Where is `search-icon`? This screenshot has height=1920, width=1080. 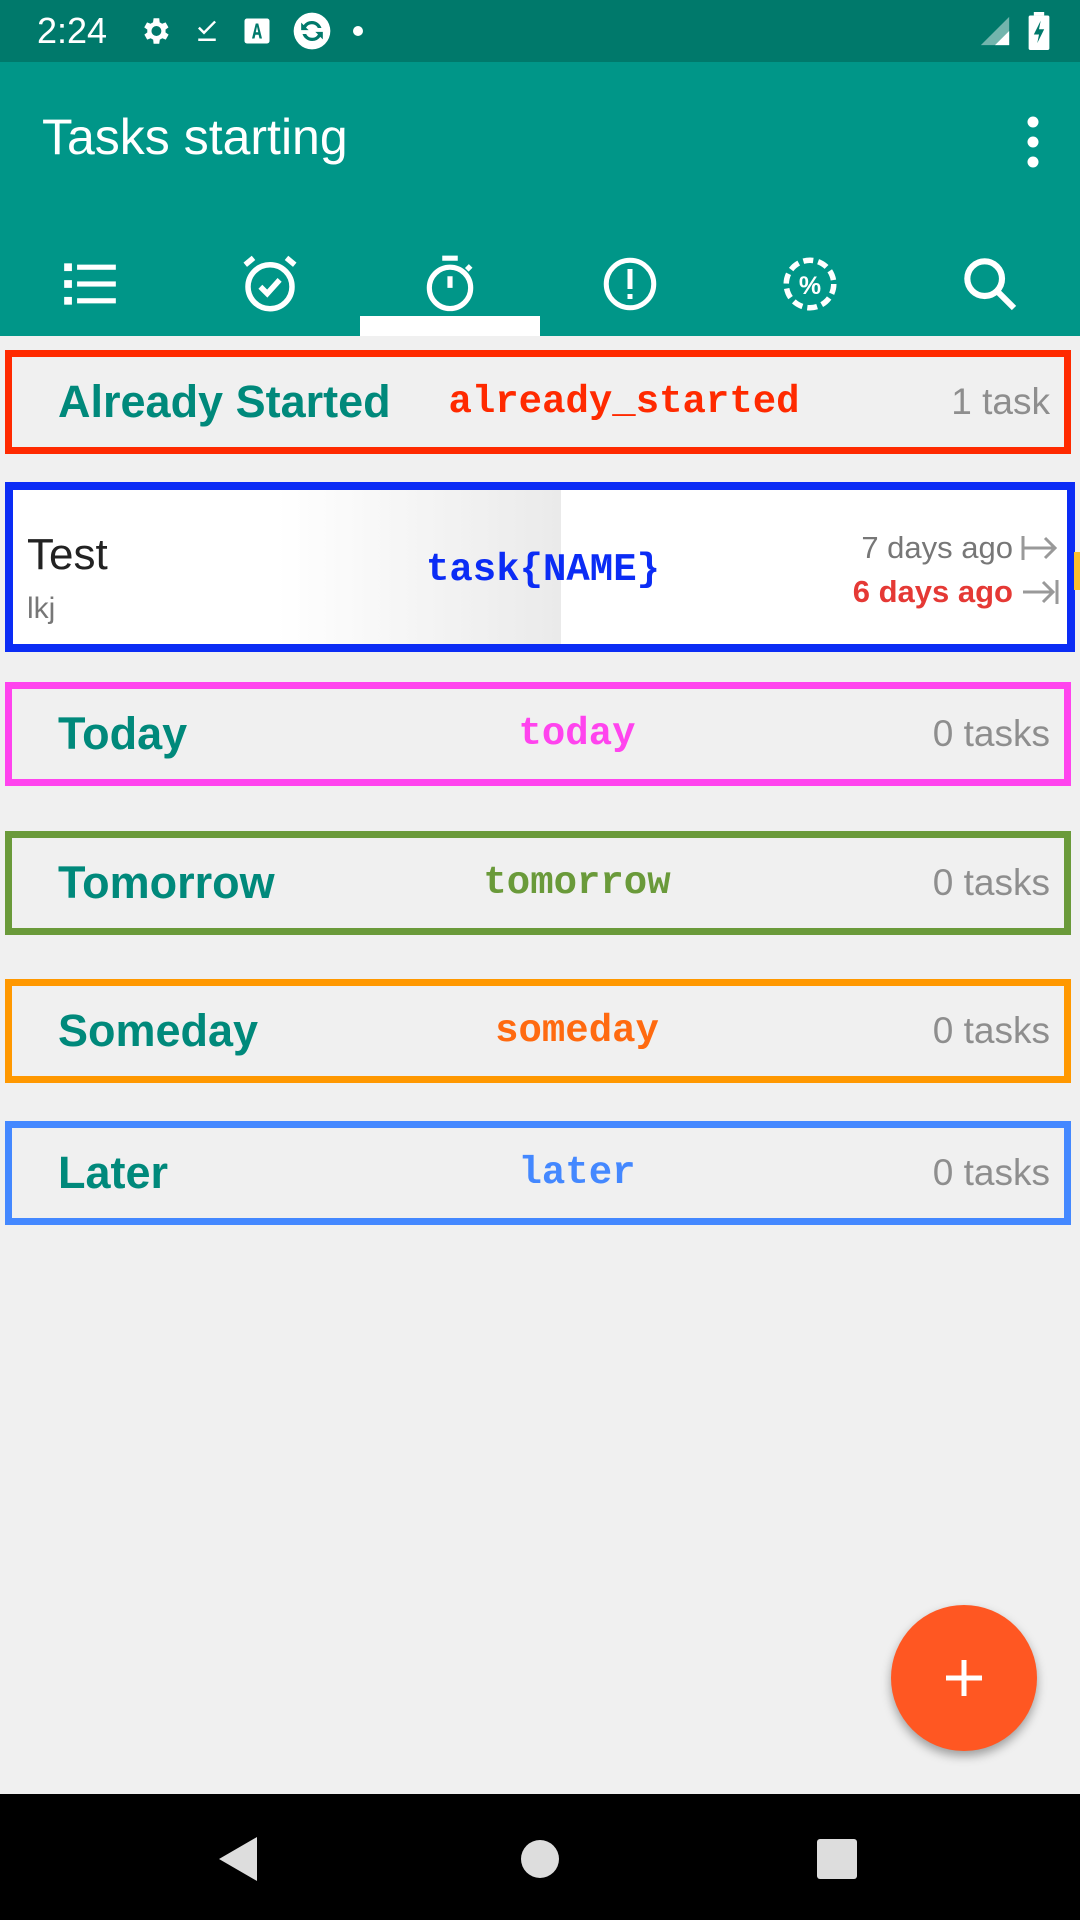 search-icon is located at coordinates (990, 284).